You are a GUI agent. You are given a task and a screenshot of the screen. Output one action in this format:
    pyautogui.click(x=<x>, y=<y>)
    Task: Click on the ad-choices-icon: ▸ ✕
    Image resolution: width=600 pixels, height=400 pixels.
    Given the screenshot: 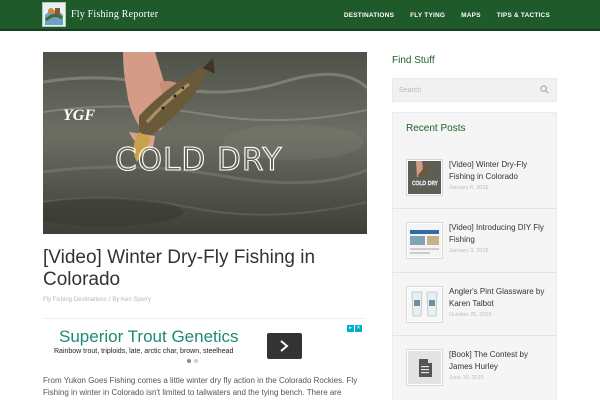 What is the action you would take?
    pyautogui.click(x=354, y=328)
    